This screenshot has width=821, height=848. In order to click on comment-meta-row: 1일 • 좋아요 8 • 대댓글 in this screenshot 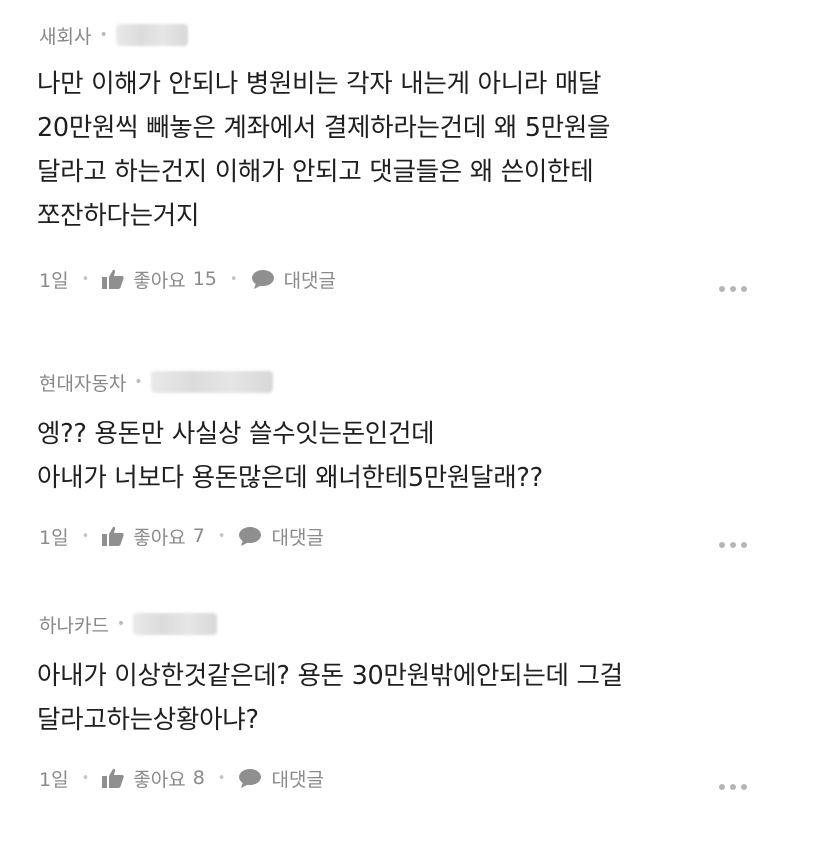, I will do `click(181, 778)`.